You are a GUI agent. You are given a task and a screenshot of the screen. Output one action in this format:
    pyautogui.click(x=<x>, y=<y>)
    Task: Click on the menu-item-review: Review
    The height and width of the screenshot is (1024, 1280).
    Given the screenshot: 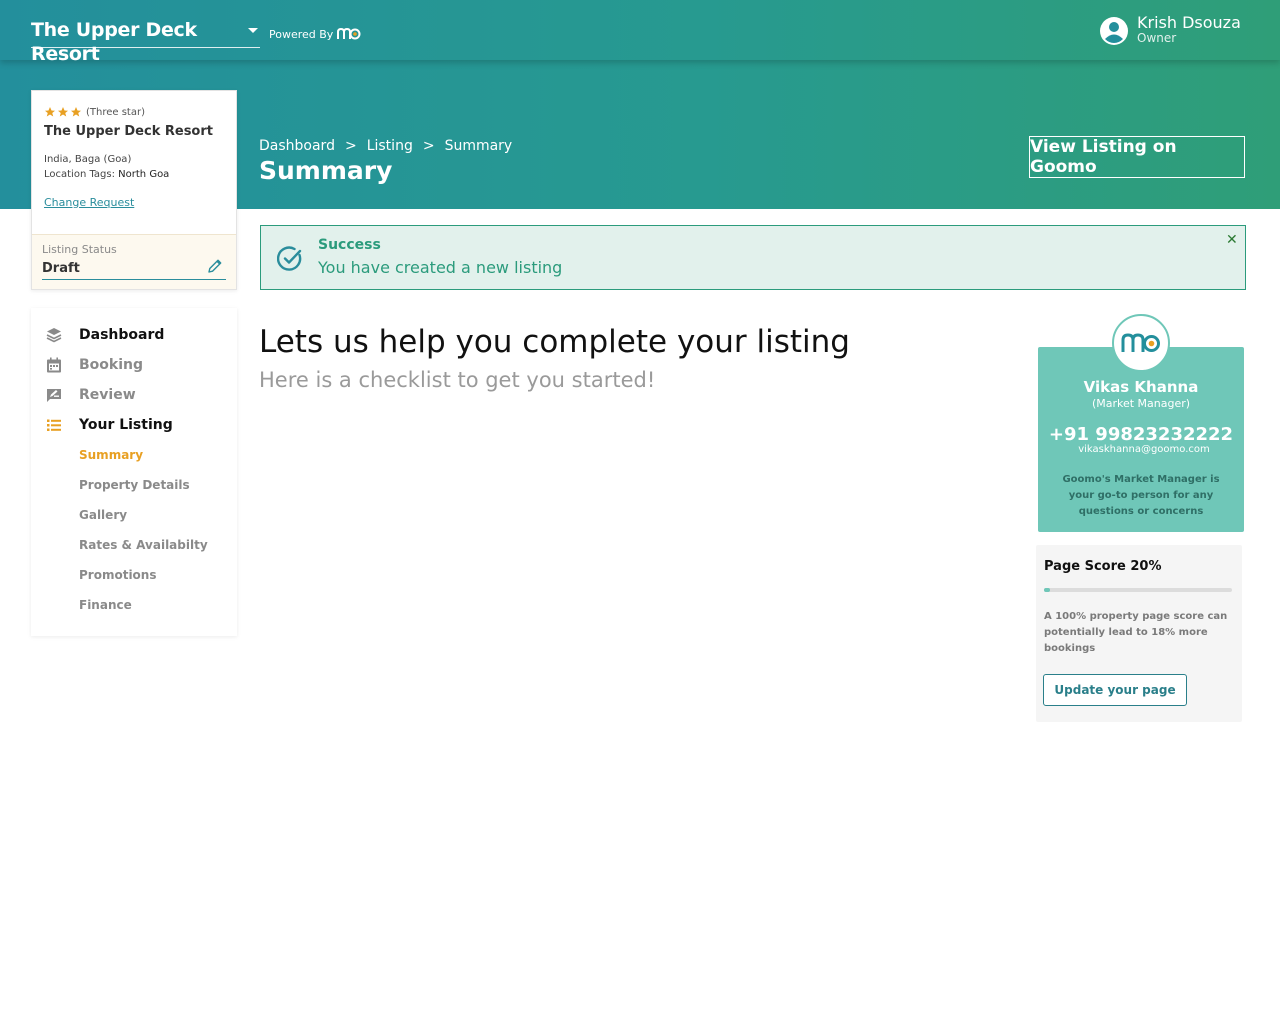 What is the action you would take?
    pyautogui.click(x=134, y=395)
    